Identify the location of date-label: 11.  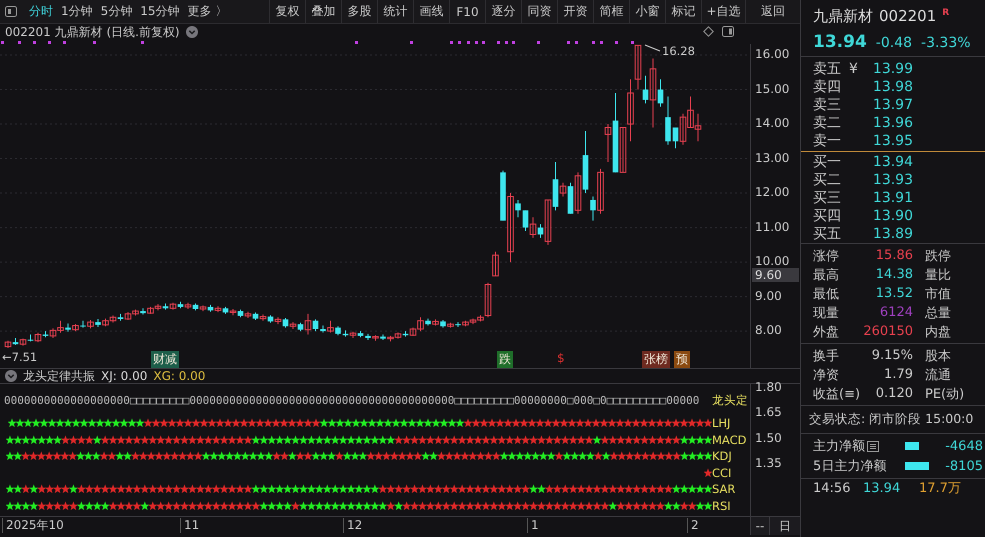
(190, 525).